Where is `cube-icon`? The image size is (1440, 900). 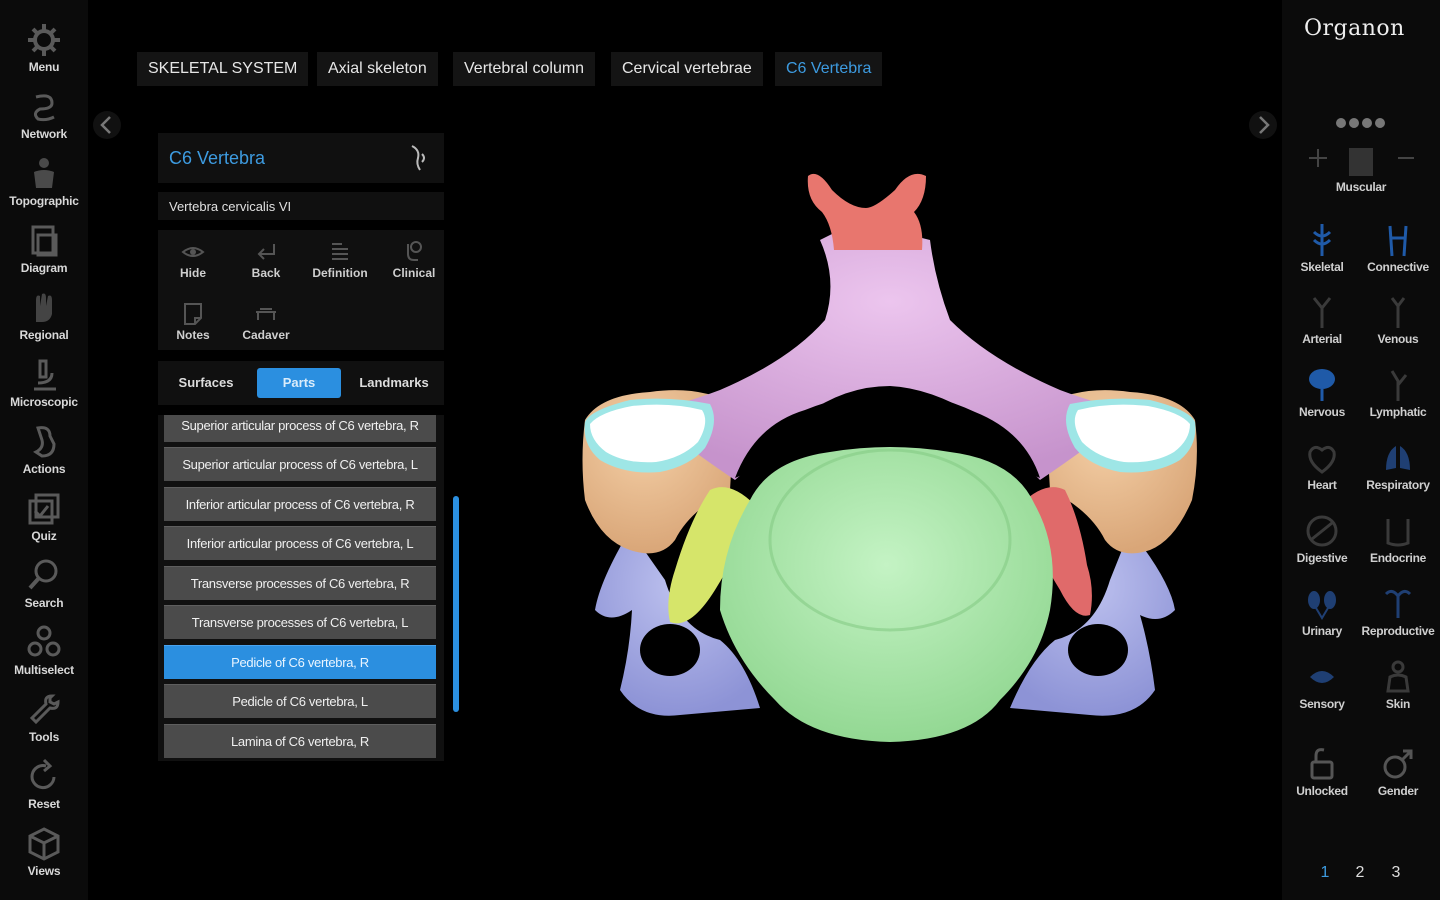 cube-icon is located at coordinates (44, 844).